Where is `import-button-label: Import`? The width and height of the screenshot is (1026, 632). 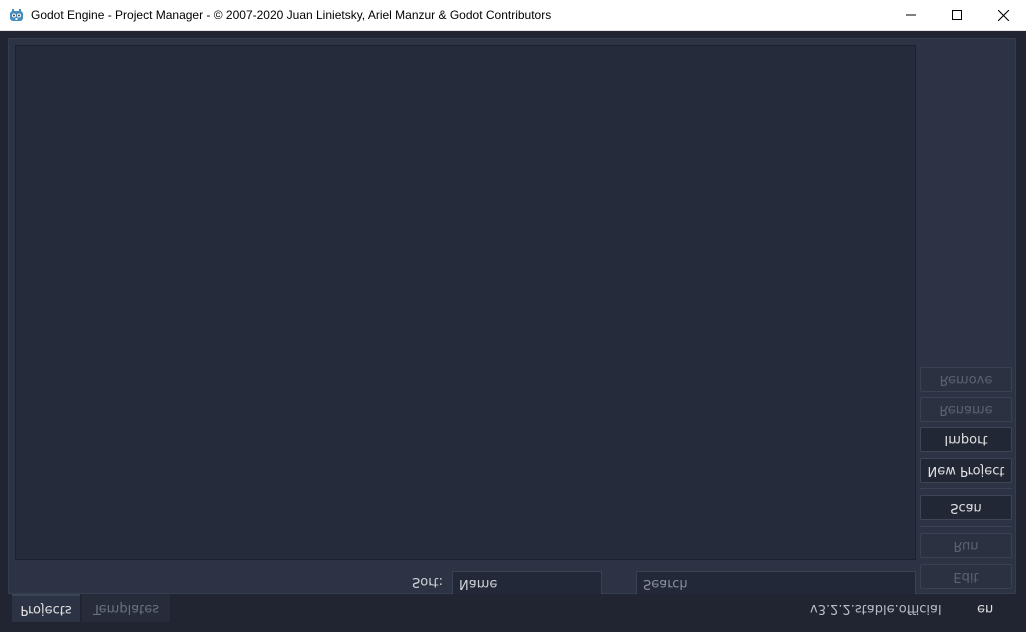
import-button-label: Import is located at coordinates (966, 439).